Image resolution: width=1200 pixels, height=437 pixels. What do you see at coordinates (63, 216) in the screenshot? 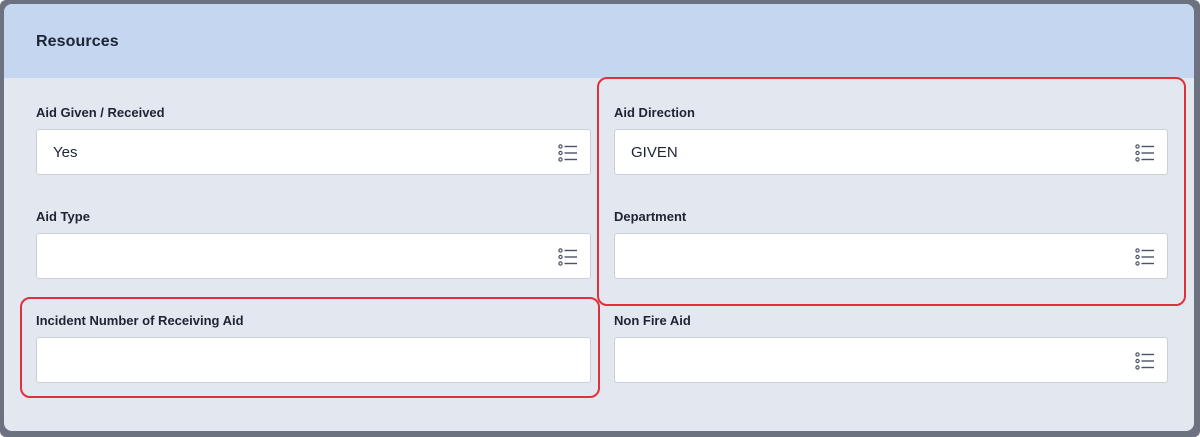
I see `aid-type-label: Aid Type` at bounding box center [63, 216].